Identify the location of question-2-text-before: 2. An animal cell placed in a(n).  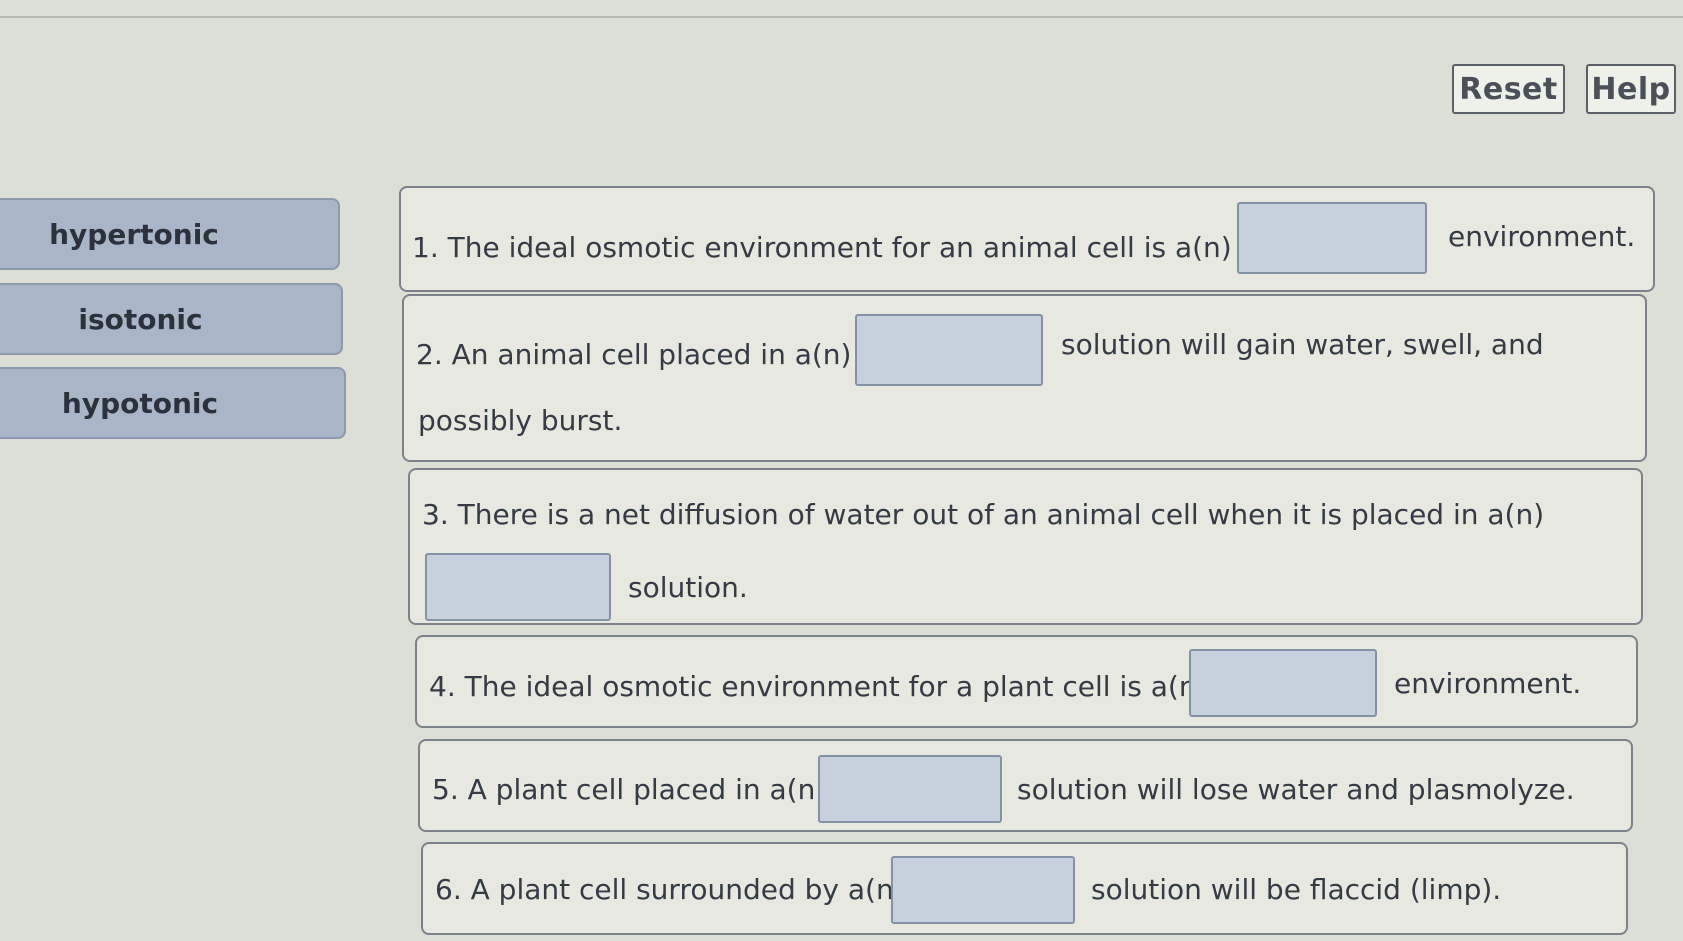
(634, 354).